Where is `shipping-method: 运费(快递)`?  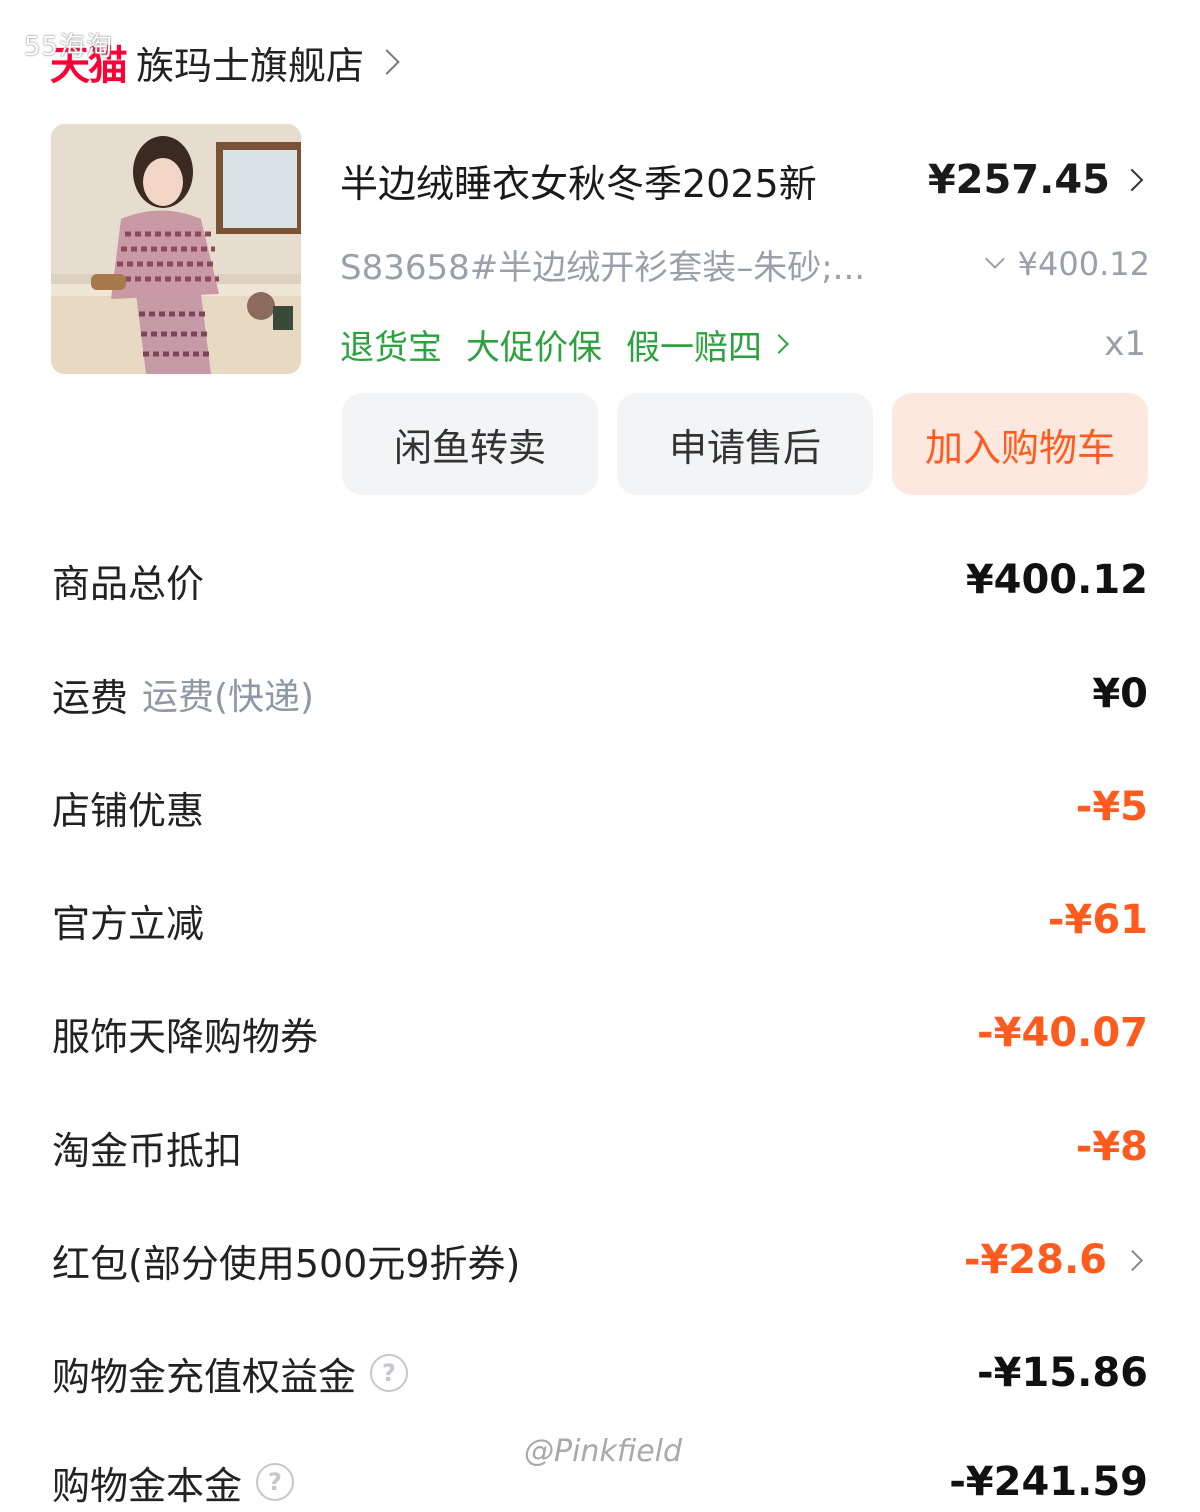 shipping-method: 运费(快递) is located at coordinates (228, 697).